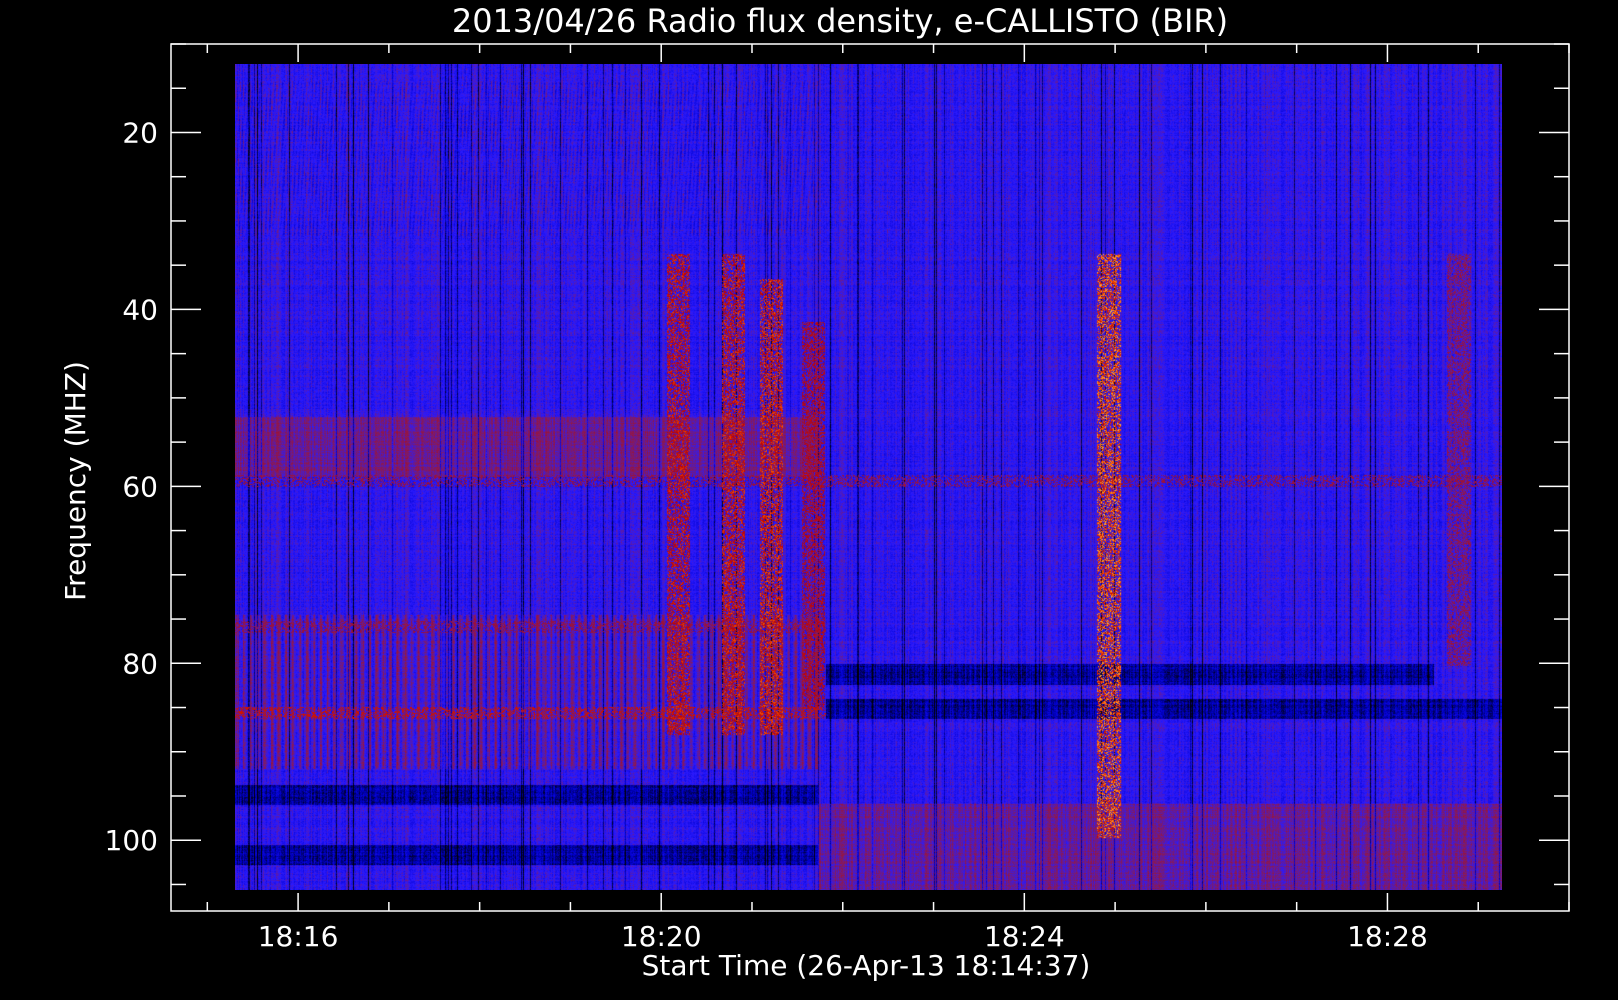 Image resolution: width=1618 pixels, height=1000 pixels. What do you see at coordinates (75, 481) in the screenshot?
I see `y-axis-label: Frequency (MHZ)` at bounding box center [75, 481].